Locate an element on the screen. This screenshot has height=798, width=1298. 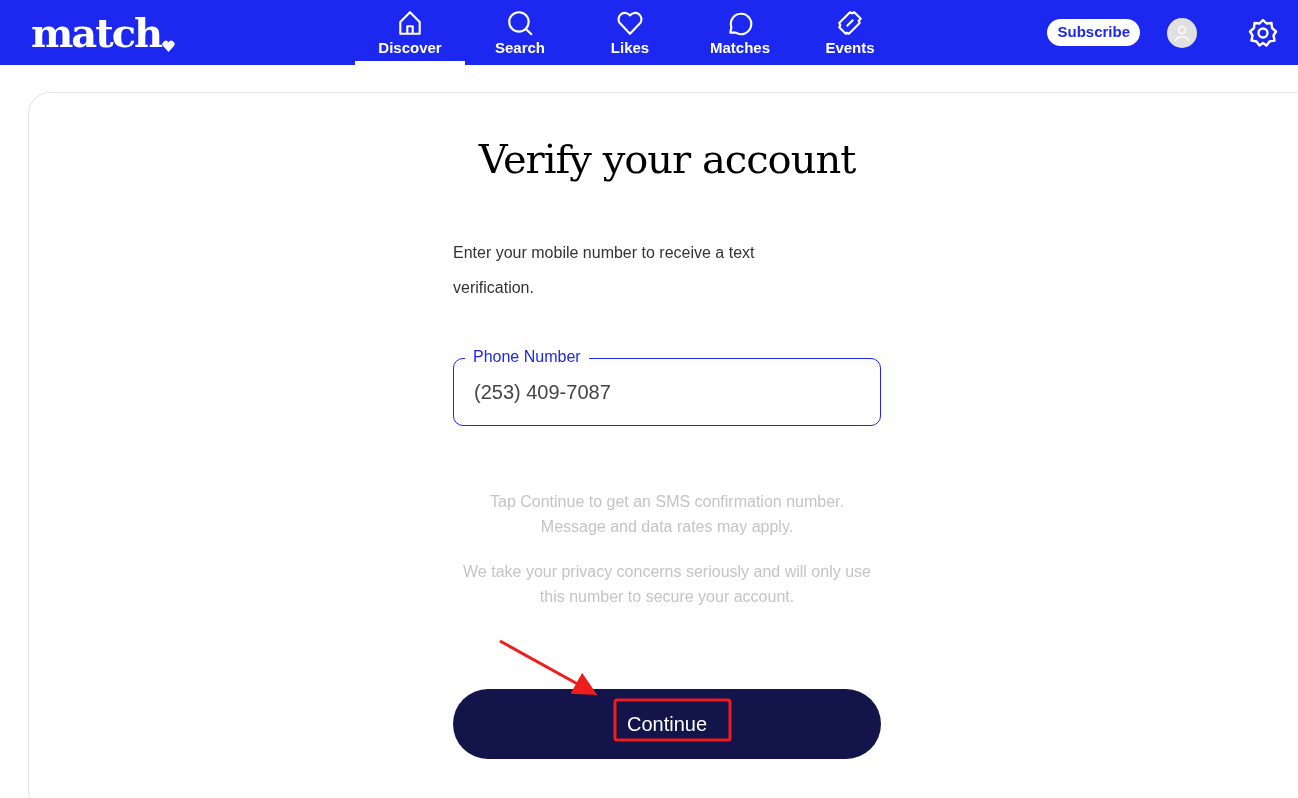
info-text: Tap Continue to get an SMS confirmation number. Message and data rates may apply. is located at coordinates (667, 514).